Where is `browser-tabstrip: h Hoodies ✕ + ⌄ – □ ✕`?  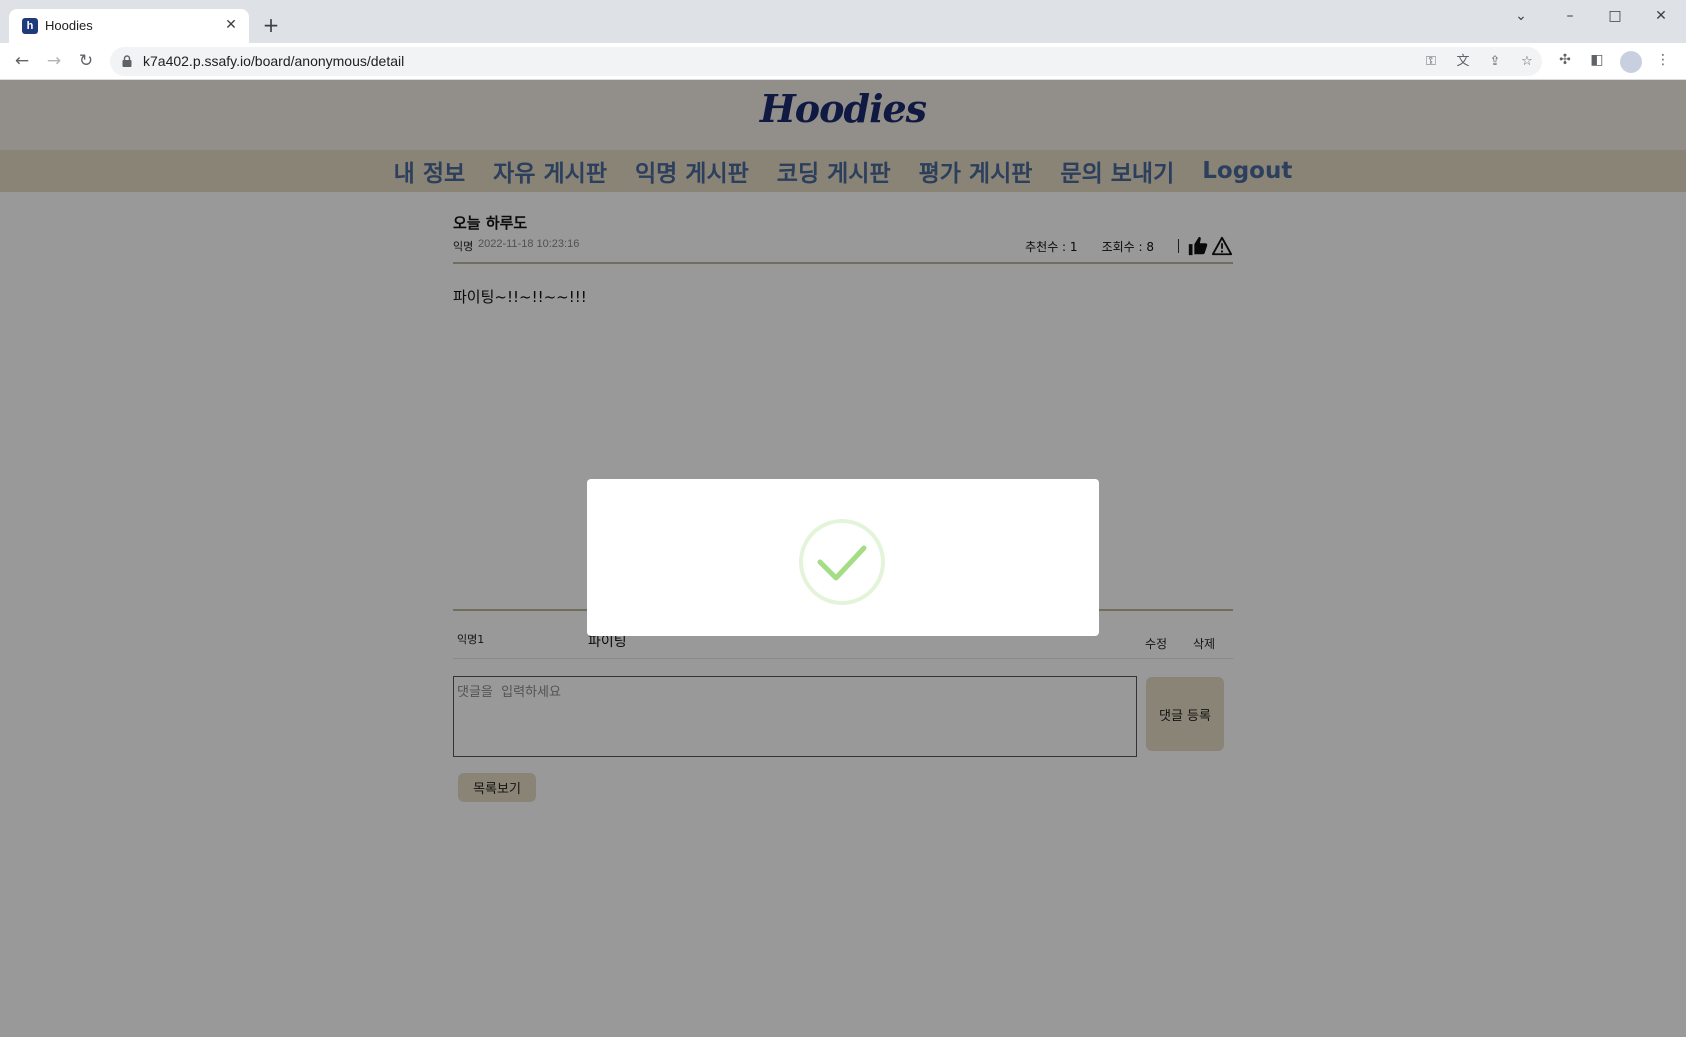 browser-tabstrip: h Hoodies ✕ + ⌄ – □ ✕ is located at coordinates (843, 21).